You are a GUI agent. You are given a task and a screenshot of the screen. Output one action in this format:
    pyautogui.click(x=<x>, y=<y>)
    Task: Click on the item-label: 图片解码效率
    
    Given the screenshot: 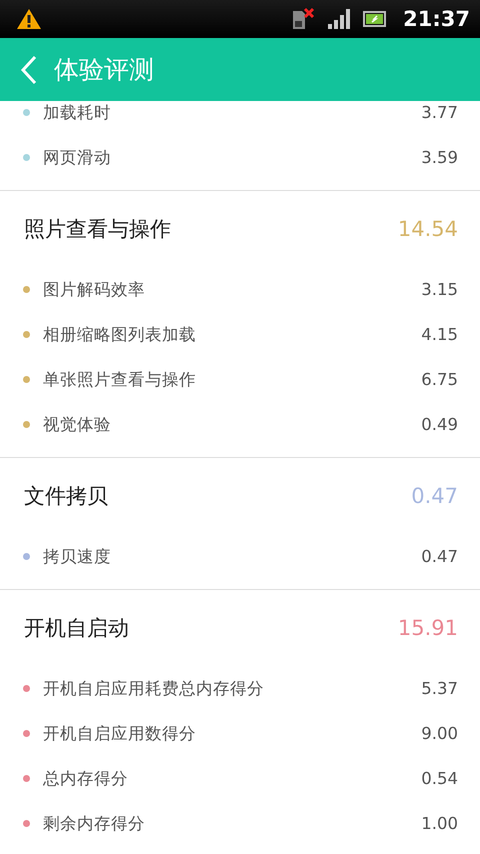 What is the action you would take?
    pyautogui.click(x=94, y=289)
    